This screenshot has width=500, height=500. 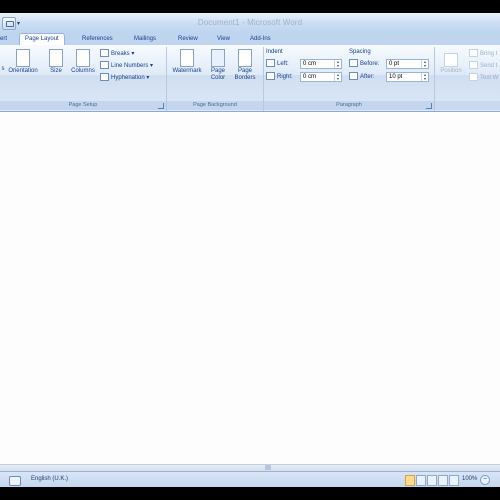 What do you see at coordinates (218, 58) in the screenshot?
I see `page-color-icon` at bounding box center [218, 58].